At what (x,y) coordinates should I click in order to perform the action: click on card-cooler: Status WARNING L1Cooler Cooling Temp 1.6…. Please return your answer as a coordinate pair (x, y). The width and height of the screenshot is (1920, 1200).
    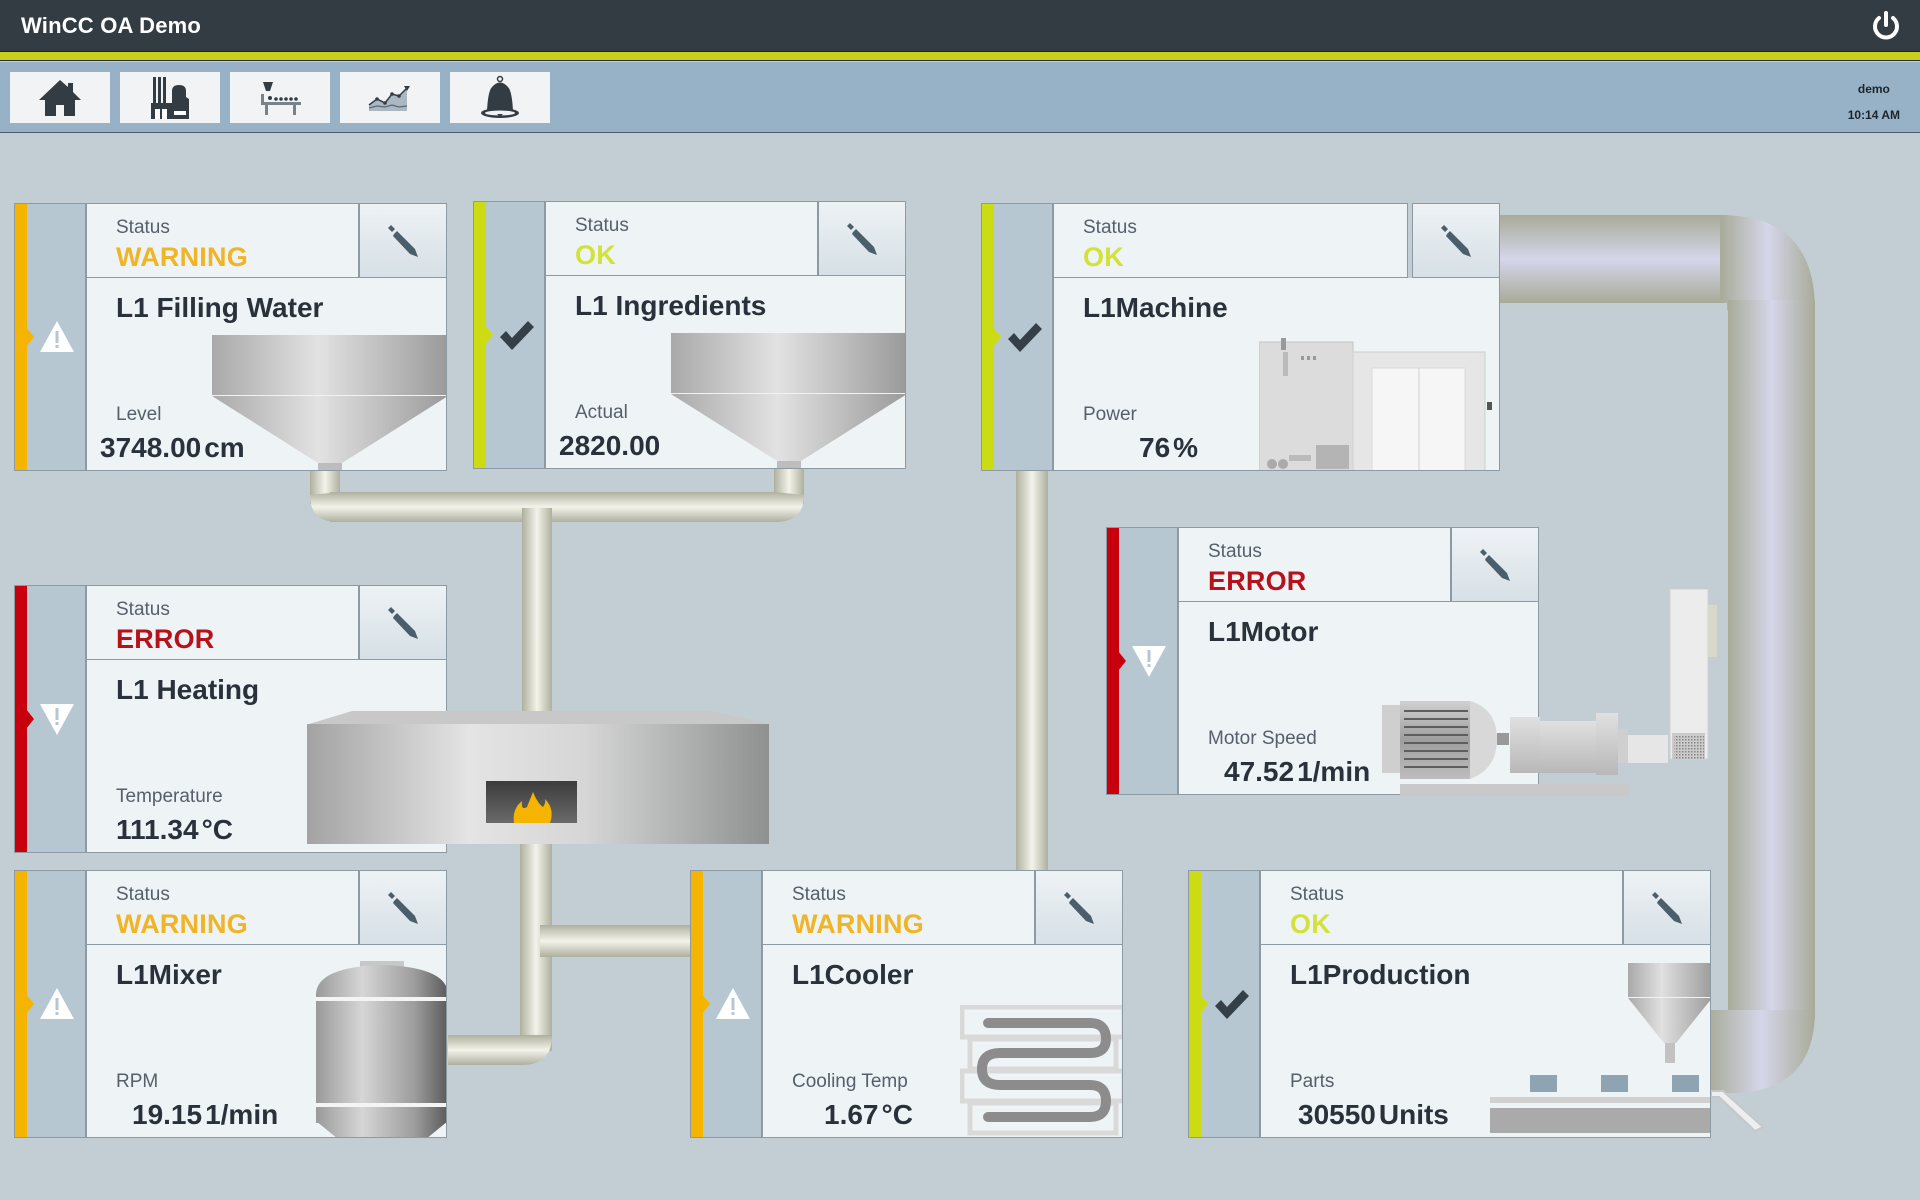
    Looking at the image, I should click on (906, 1004).